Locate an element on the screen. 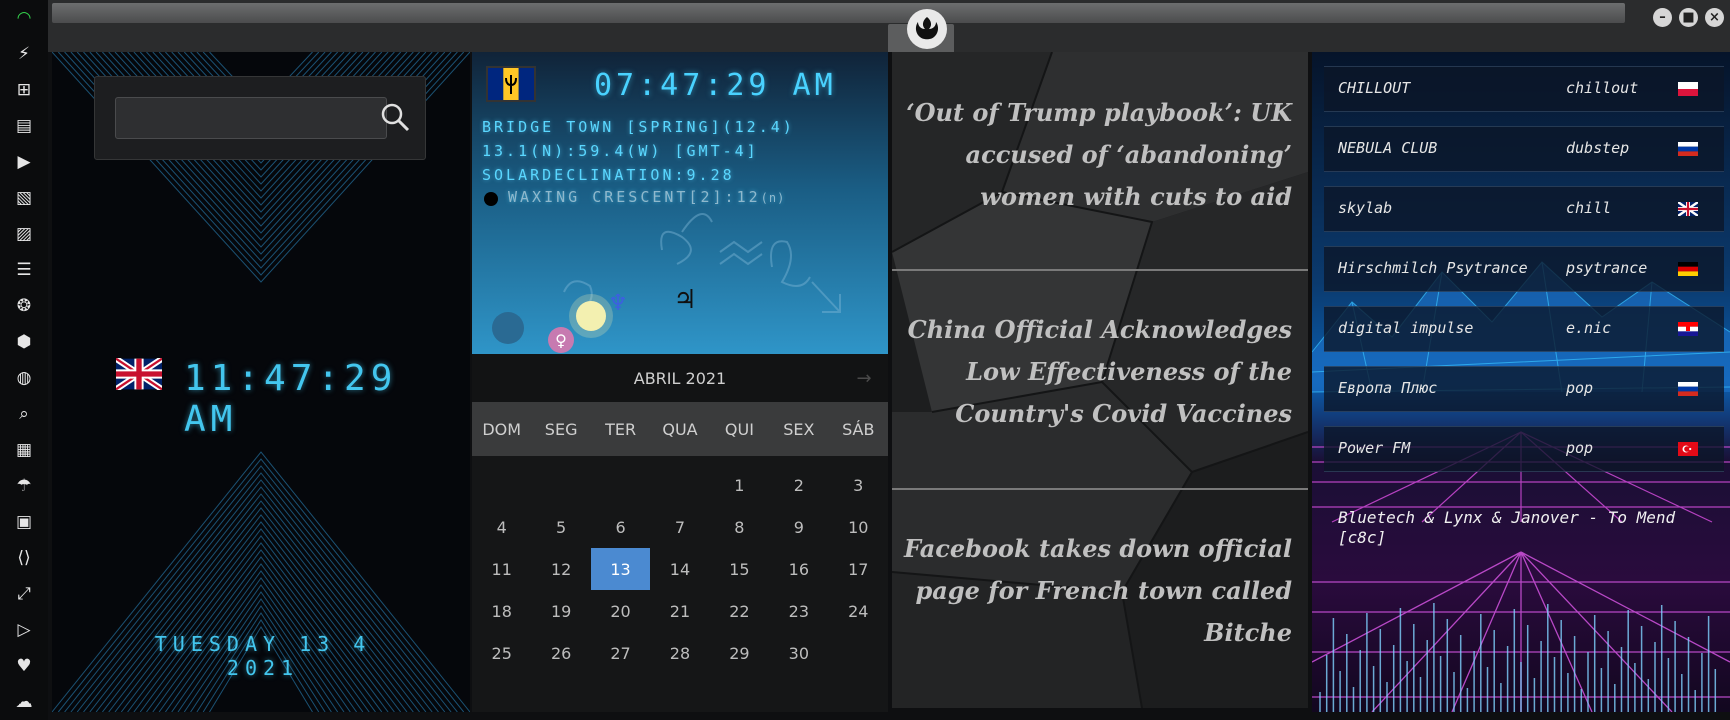 This screenshot has width=1730, height=720. search-input is located at coordinates (251, 118).